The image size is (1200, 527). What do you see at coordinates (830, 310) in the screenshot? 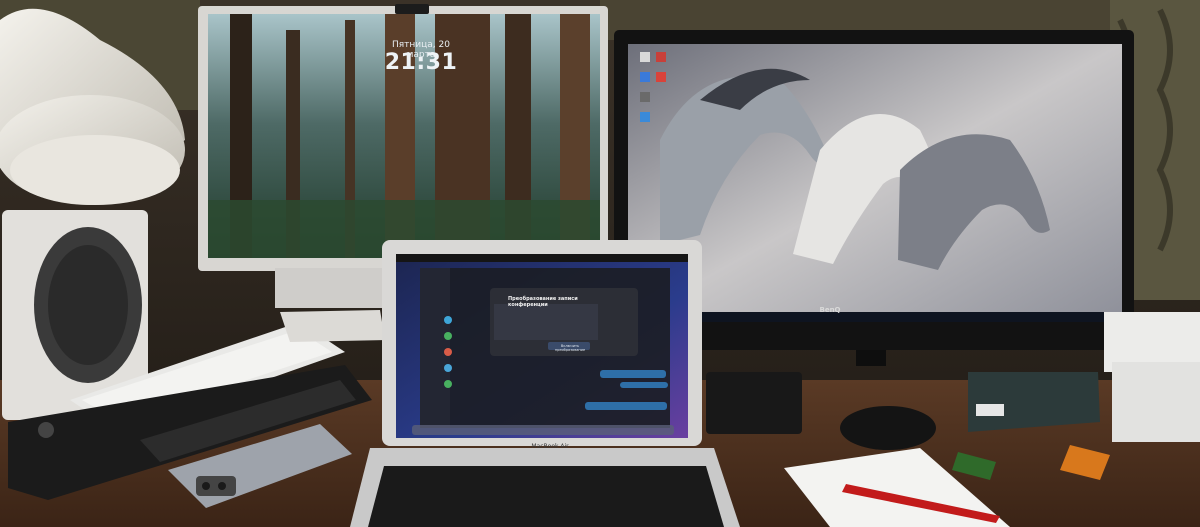
I see `benq-logo: BenQ` at bounding box center [830, 310].